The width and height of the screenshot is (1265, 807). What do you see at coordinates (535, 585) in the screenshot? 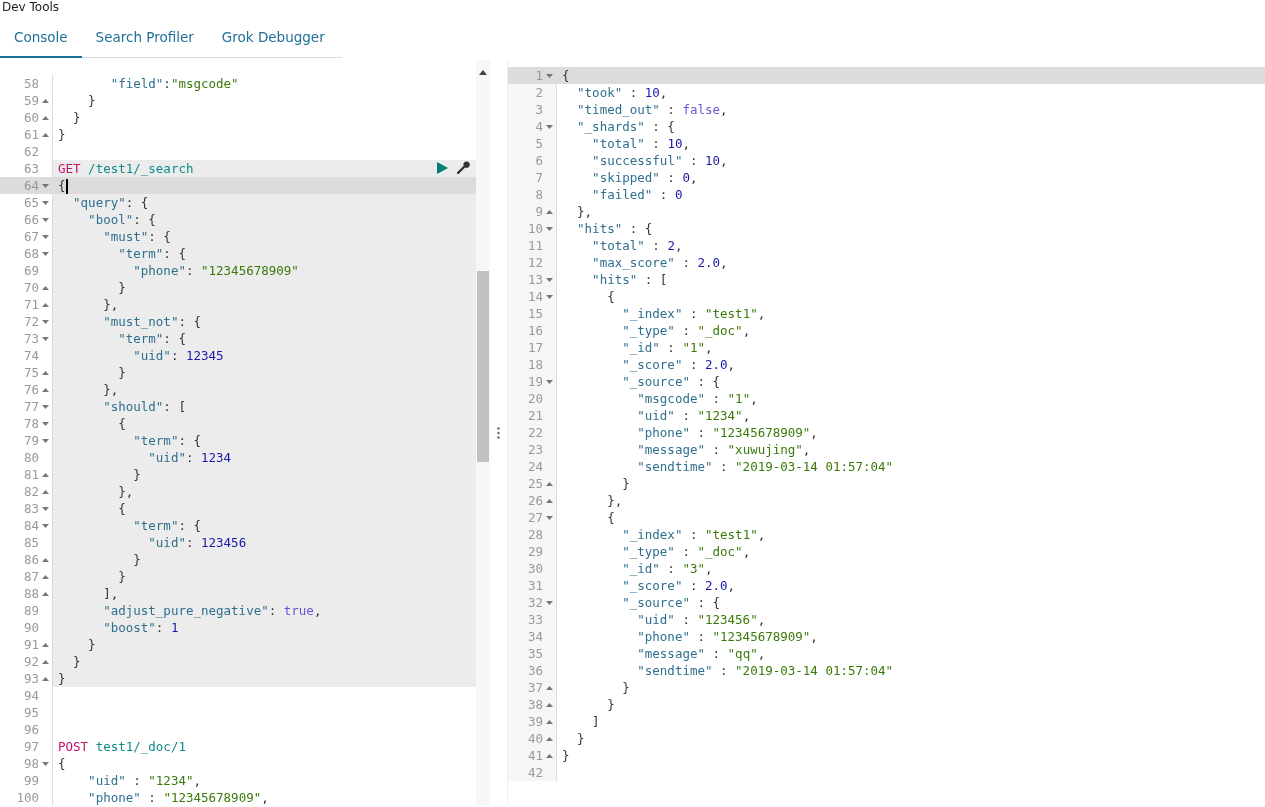
I see `line-number: 31` at bounding box center [535, 585].